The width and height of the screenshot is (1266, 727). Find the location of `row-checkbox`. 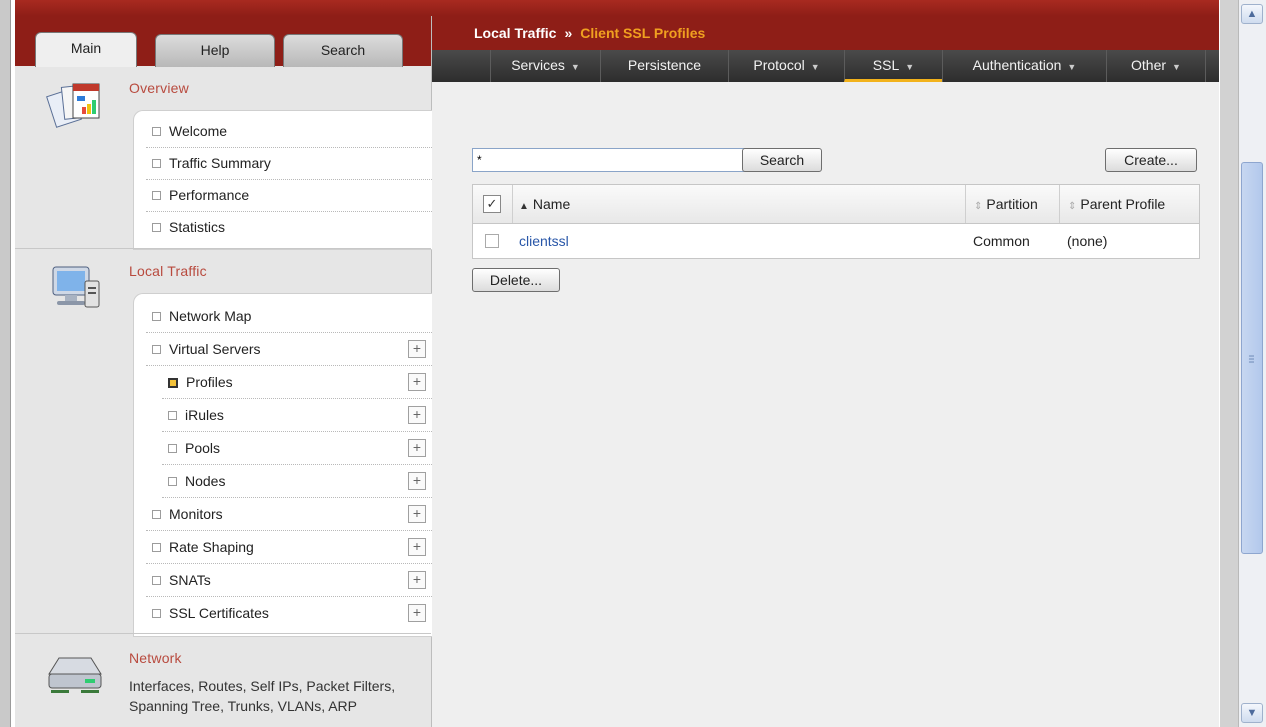

row-checkbox is located at coordinates (492, 241).